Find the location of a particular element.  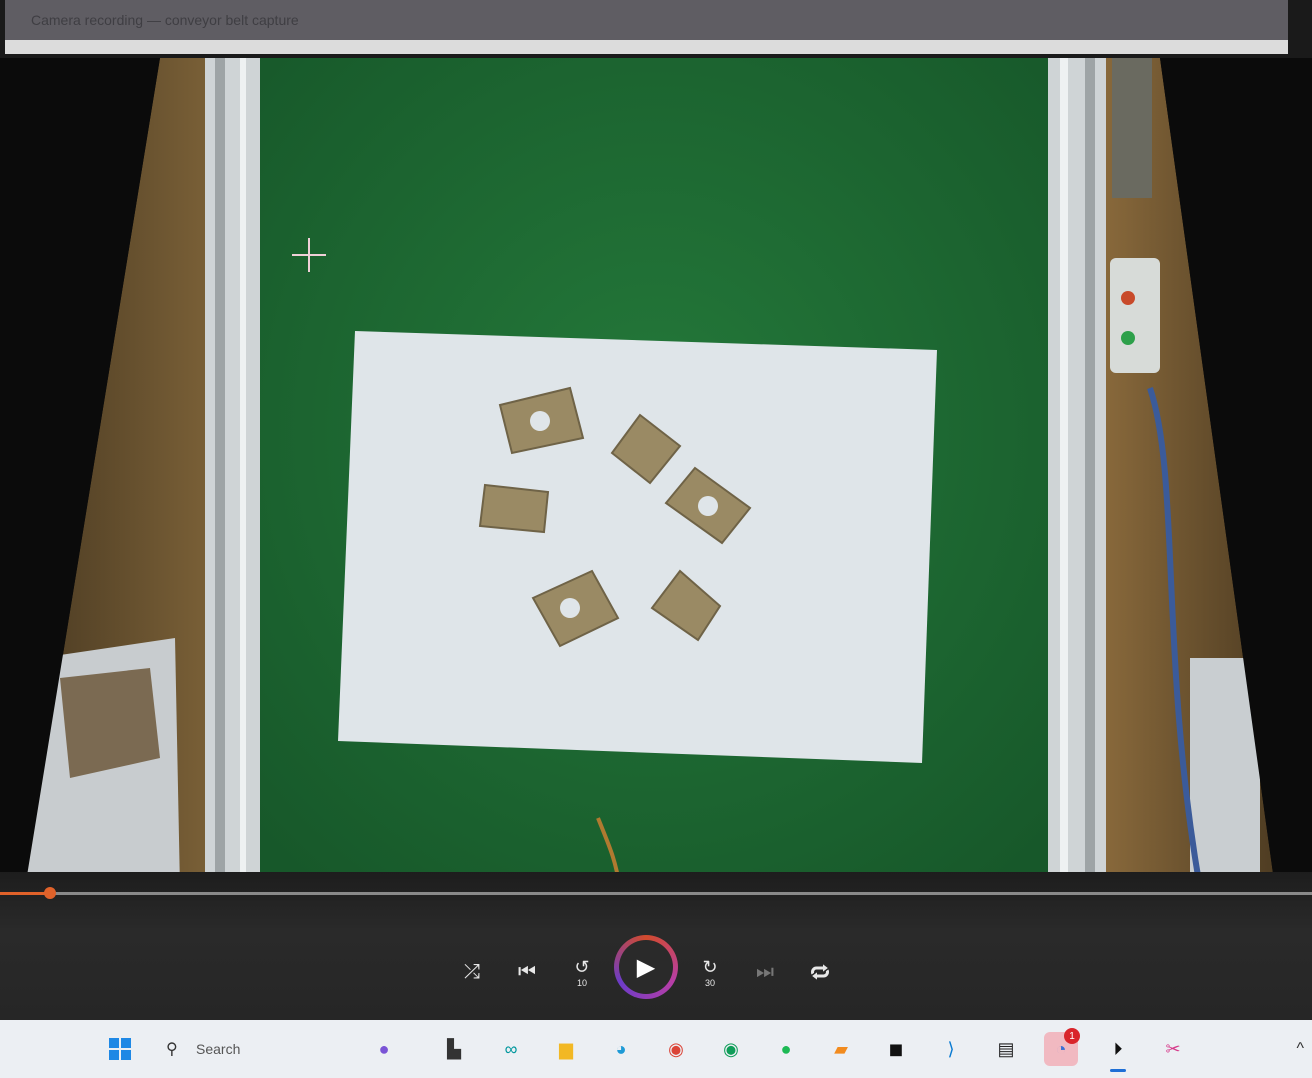

search-placeholder: Search is located at coordinates (218, 1049).